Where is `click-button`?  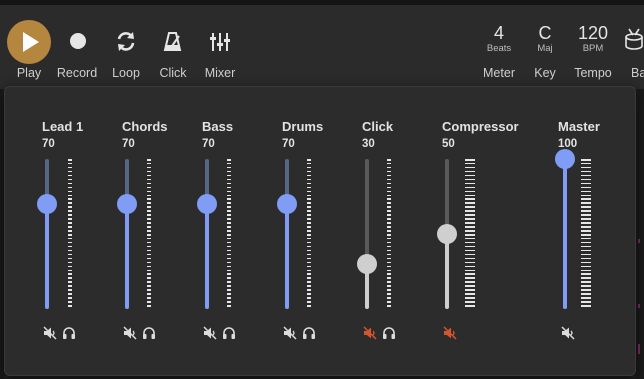
click-button is located at coordinates (173, 42).